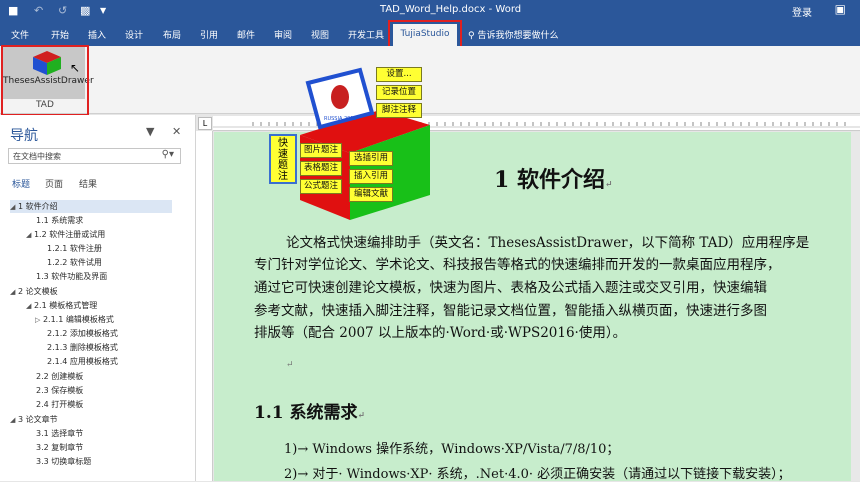 The height and width of the screenshot is (482, 860). I want to click on highlight-box-tad, so click(45, 80).